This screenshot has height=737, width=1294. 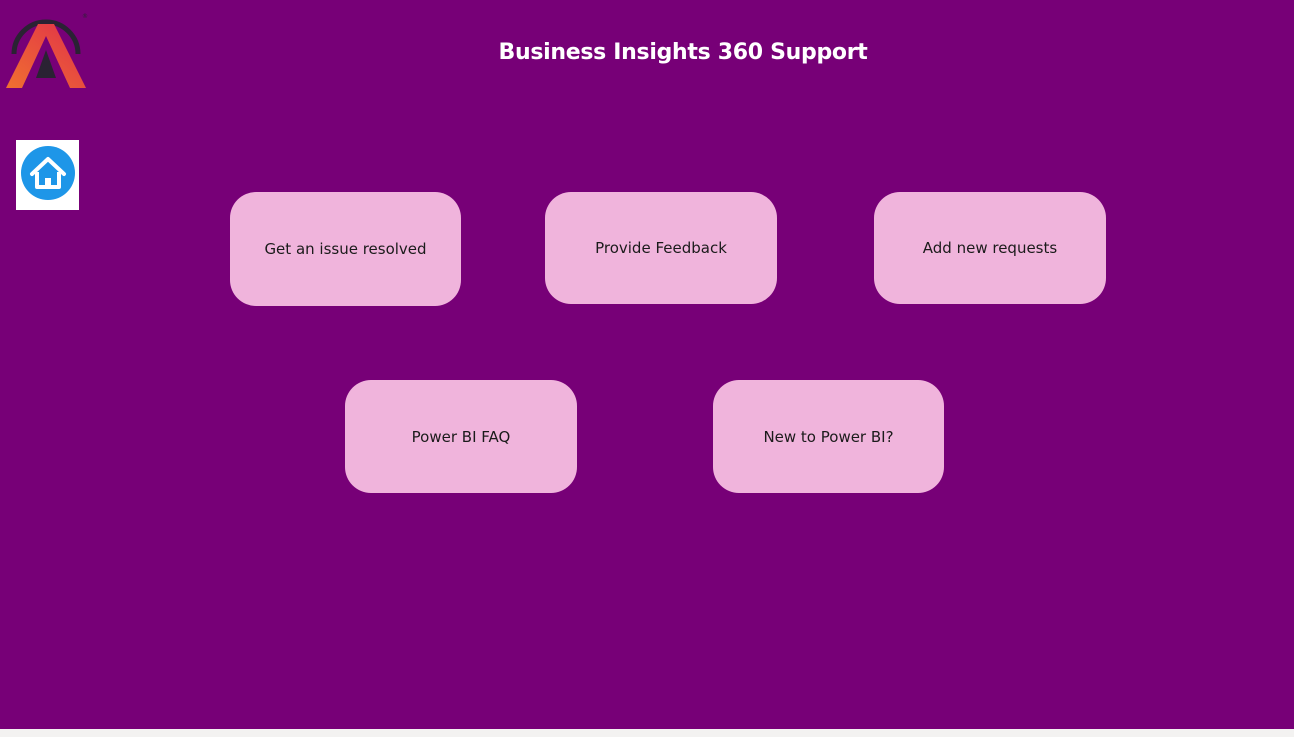 I want to click on brand-logo-icon: ®, so click(x=46, y=48).